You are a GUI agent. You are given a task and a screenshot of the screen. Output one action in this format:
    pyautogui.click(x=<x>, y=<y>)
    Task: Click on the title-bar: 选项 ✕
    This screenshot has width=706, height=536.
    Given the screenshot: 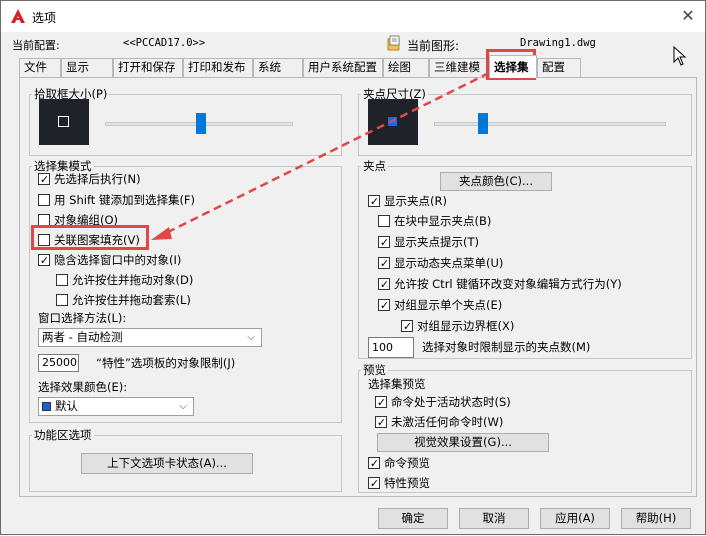 What is the action you would take?
    pyautogui.click(x=353, y=16)
    